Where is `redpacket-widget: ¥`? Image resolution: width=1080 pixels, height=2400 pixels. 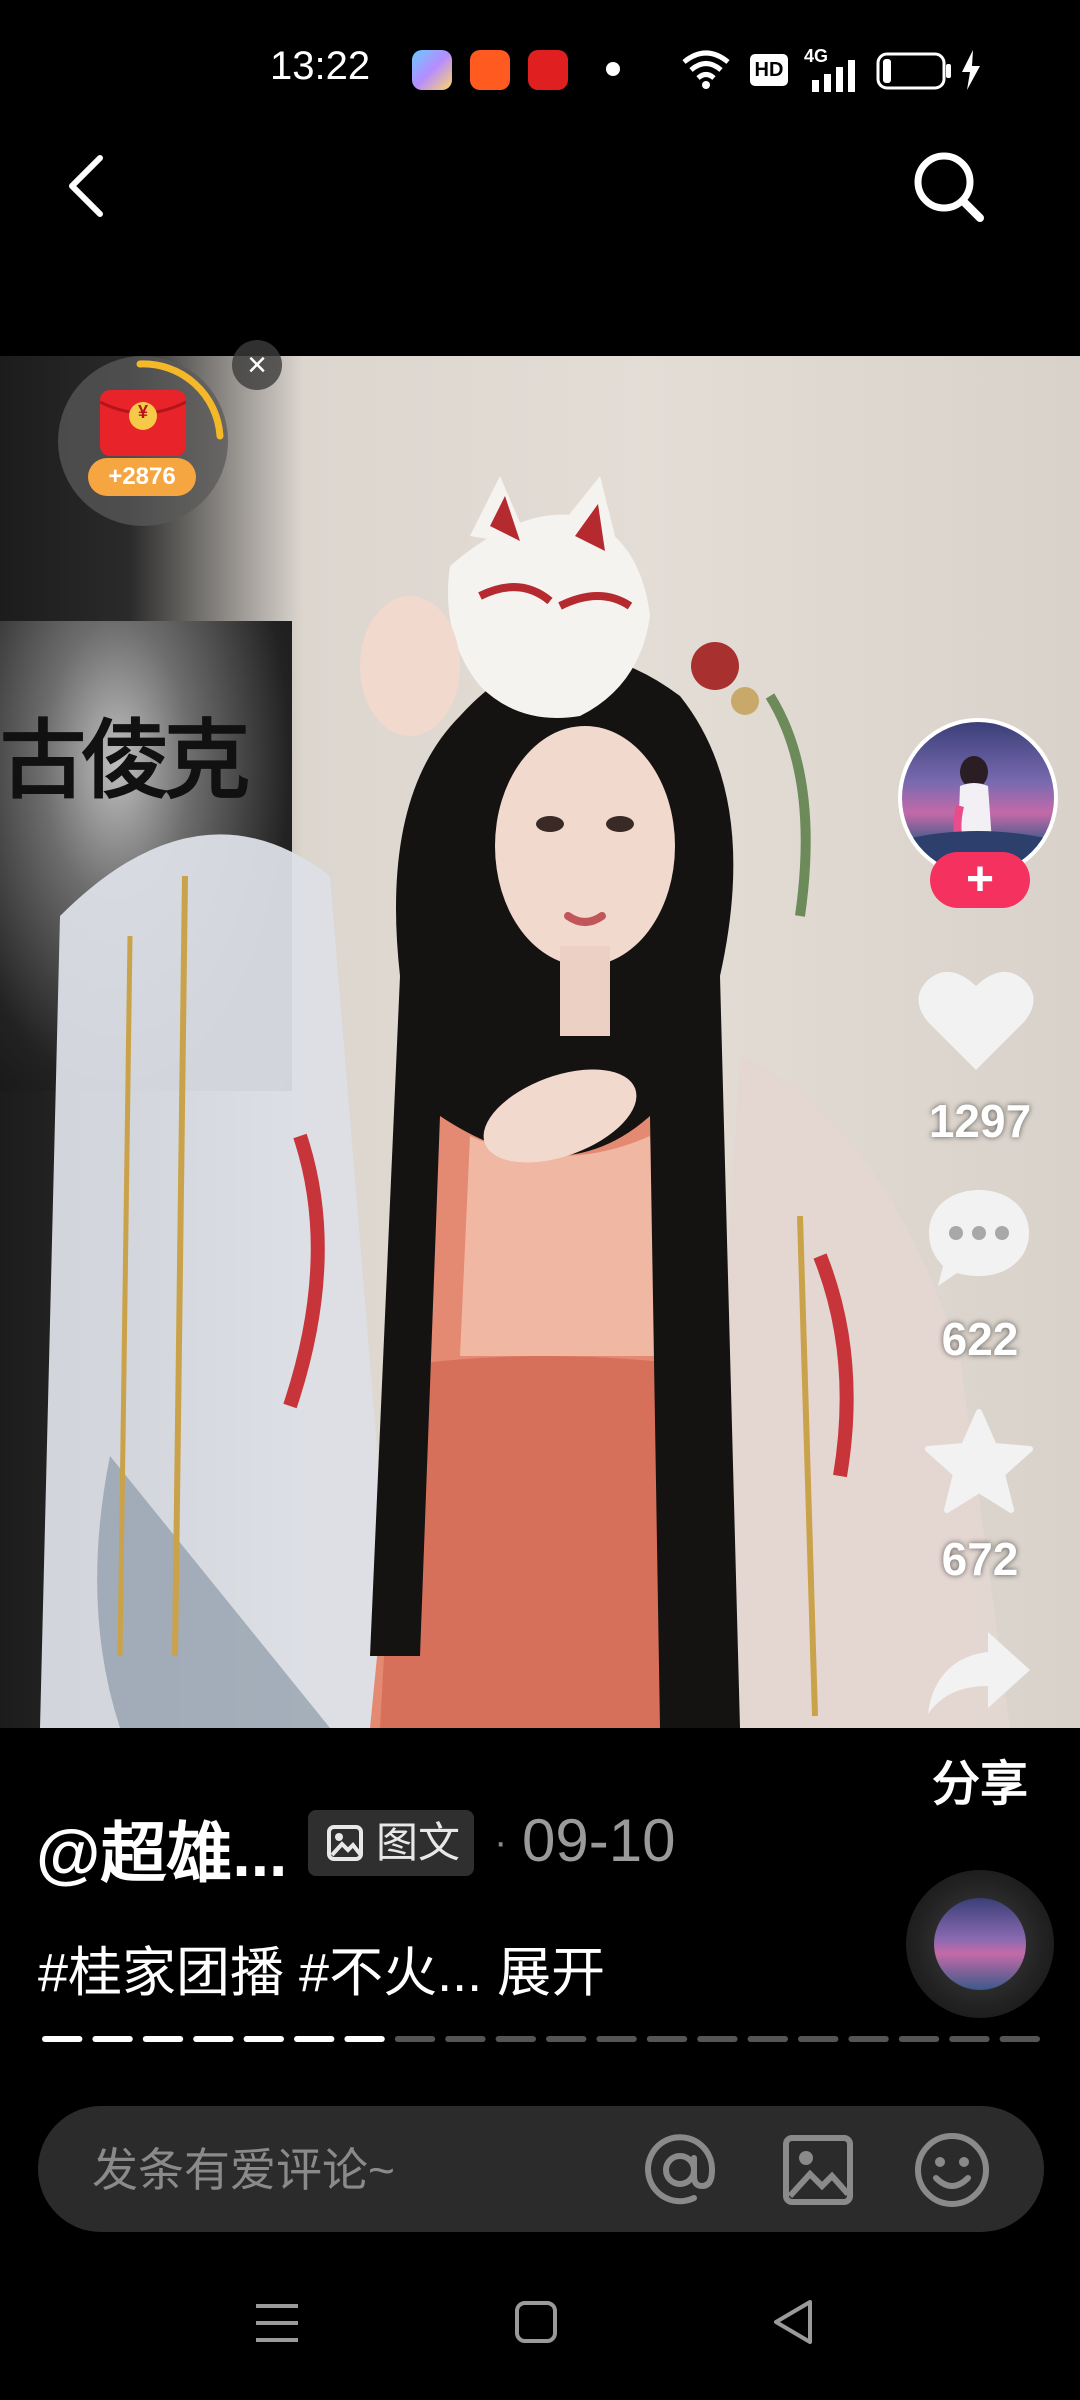 redpacket-widget: ¥ is located at coordinates (143, 441).